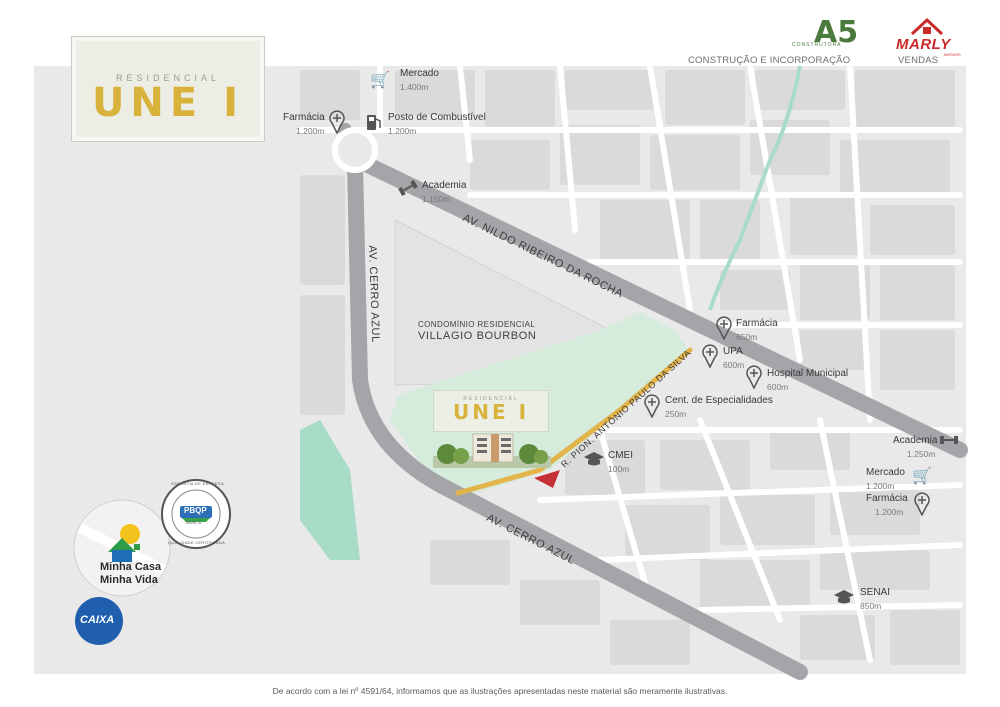  Describe the element at coordinates (310, 131) in the screenshot. I see `poi-farmacia-top-distance: 1.200m` at that location.